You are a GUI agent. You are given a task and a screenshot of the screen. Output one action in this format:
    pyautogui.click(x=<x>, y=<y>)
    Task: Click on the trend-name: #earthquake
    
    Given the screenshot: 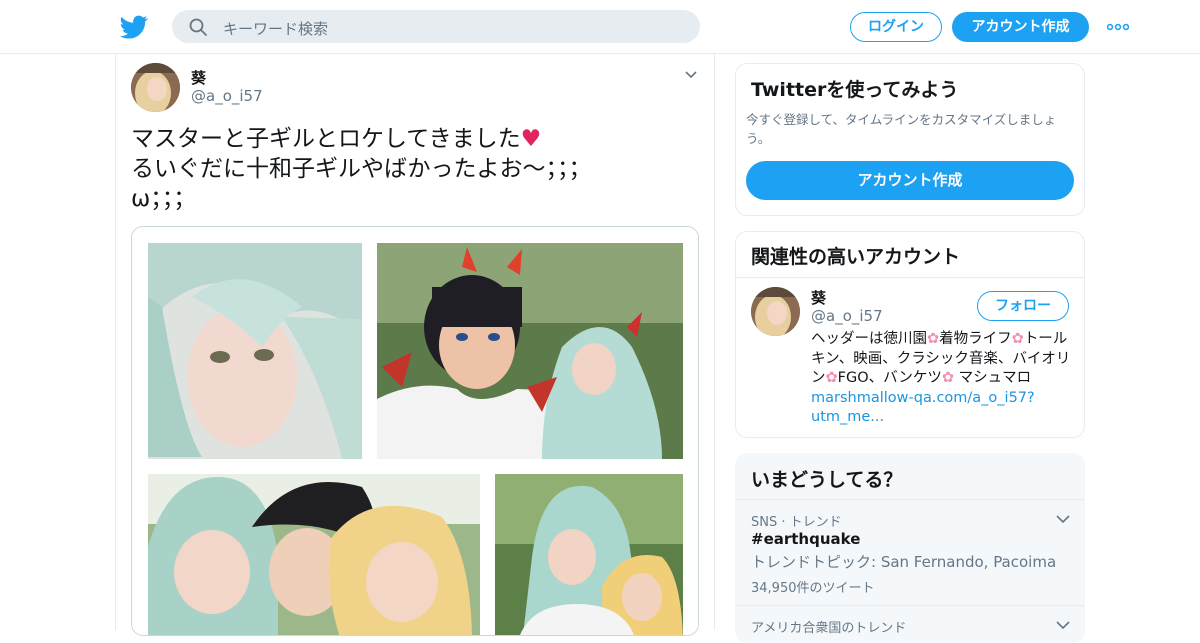 What is the action you would take?
    pyautogui.click(x=805, y=539)
    